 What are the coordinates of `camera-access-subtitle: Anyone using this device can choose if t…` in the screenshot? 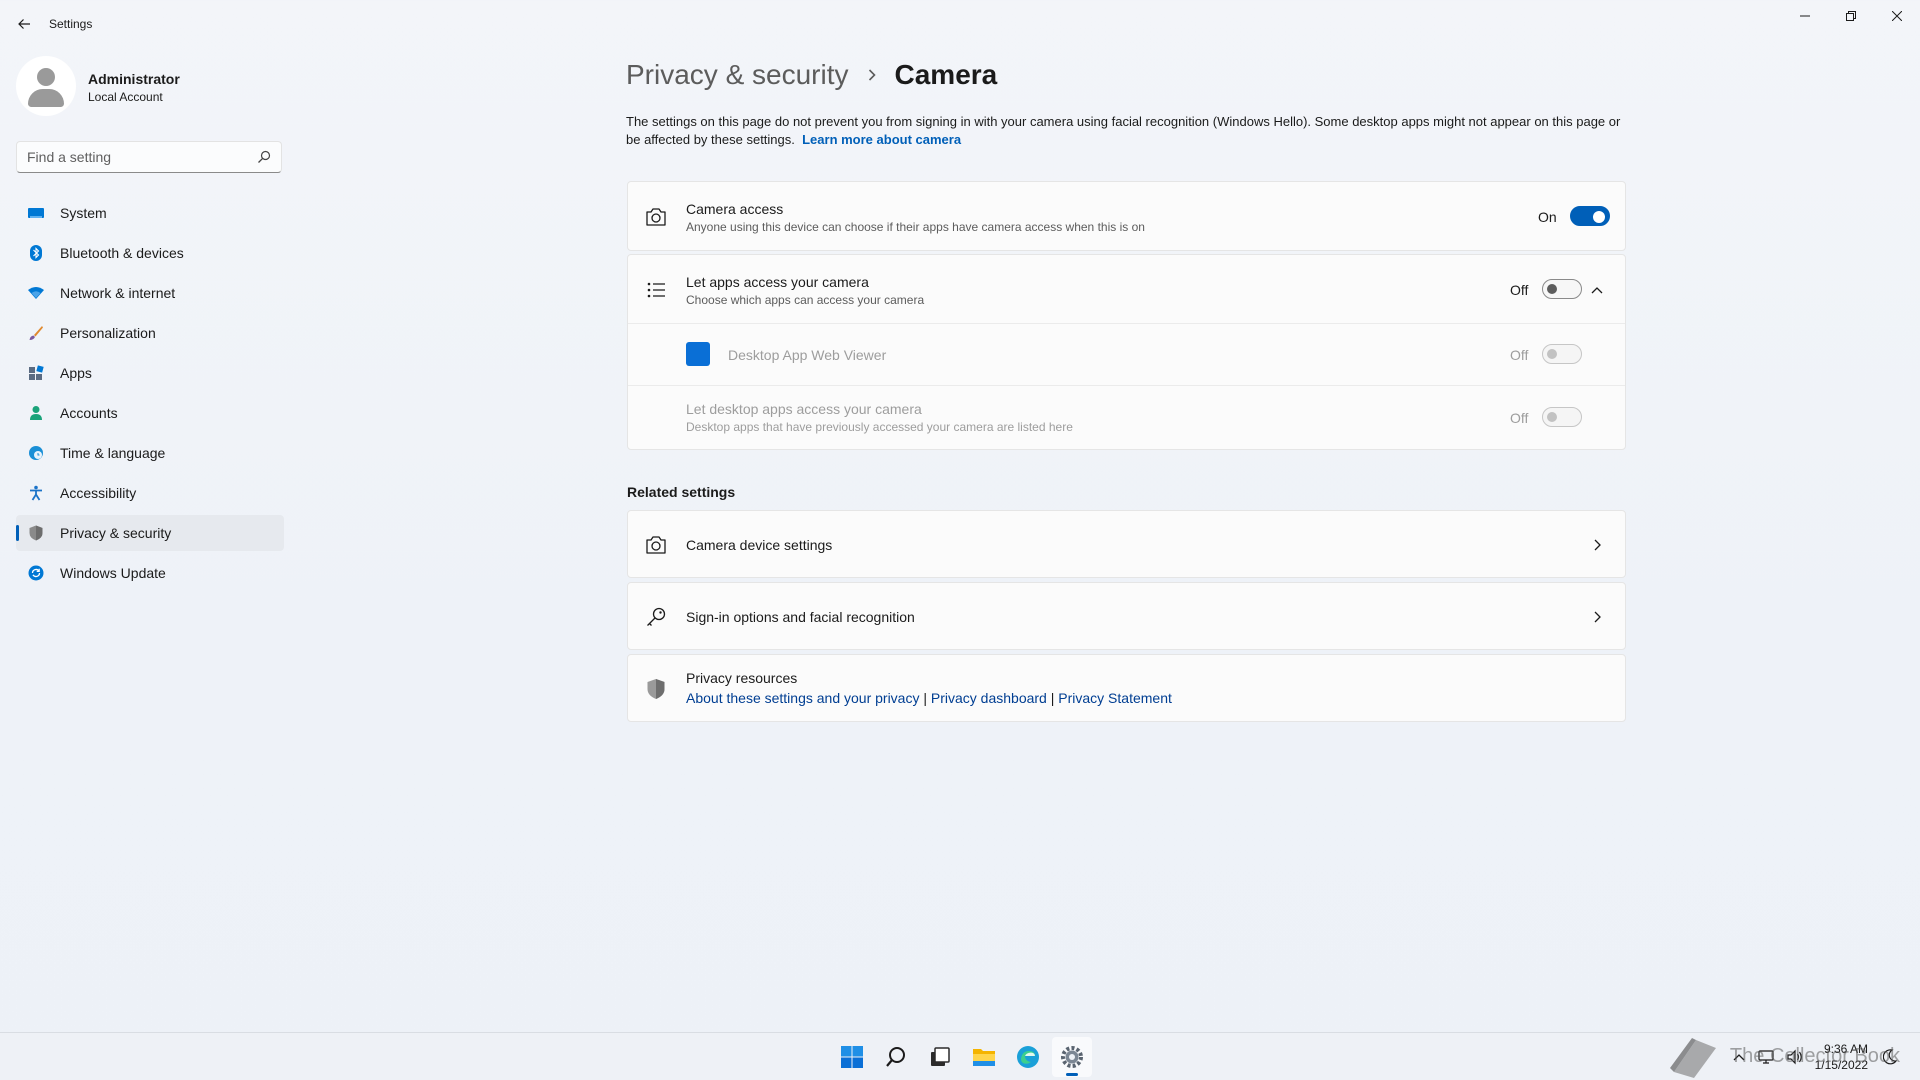 It's located at (915, 227).